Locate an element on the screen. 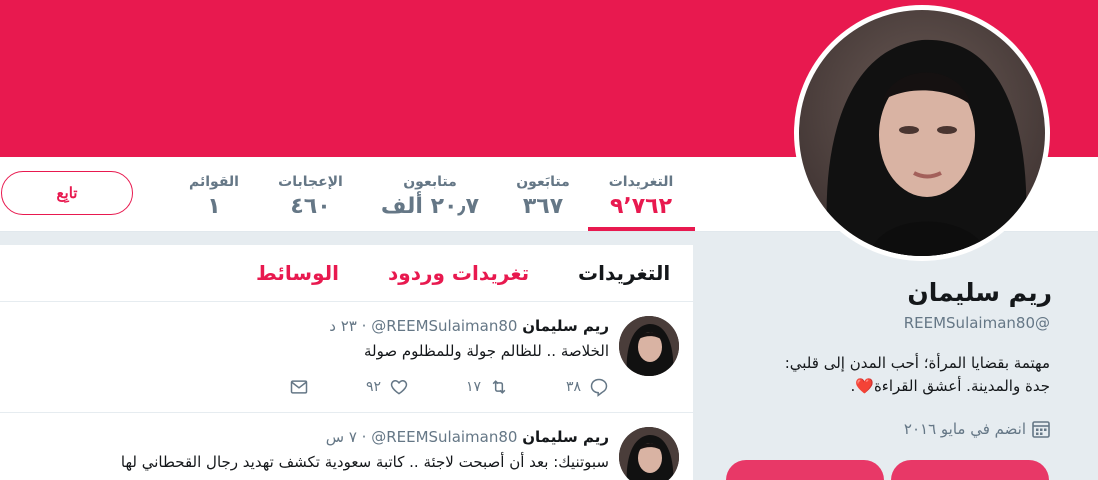  stat-tweets: التغريدات ٩٬٧٦٢ is located at coordinates (641, 197).